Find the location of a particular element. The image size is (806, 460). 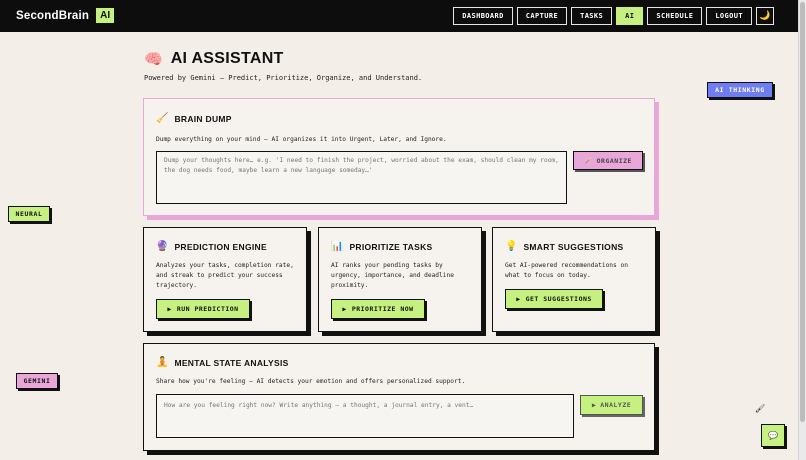

brain-icon: 🧠 is located at coordinates (153, 59).